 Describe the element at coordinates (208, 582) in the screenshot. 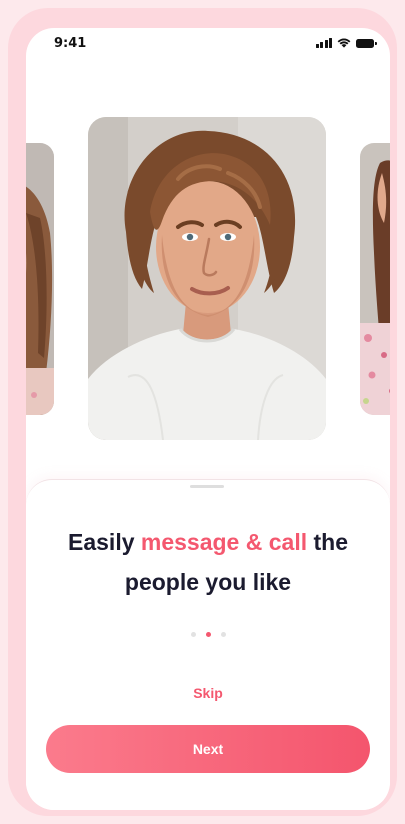

I see `headline-line-two: people you like` at that location.